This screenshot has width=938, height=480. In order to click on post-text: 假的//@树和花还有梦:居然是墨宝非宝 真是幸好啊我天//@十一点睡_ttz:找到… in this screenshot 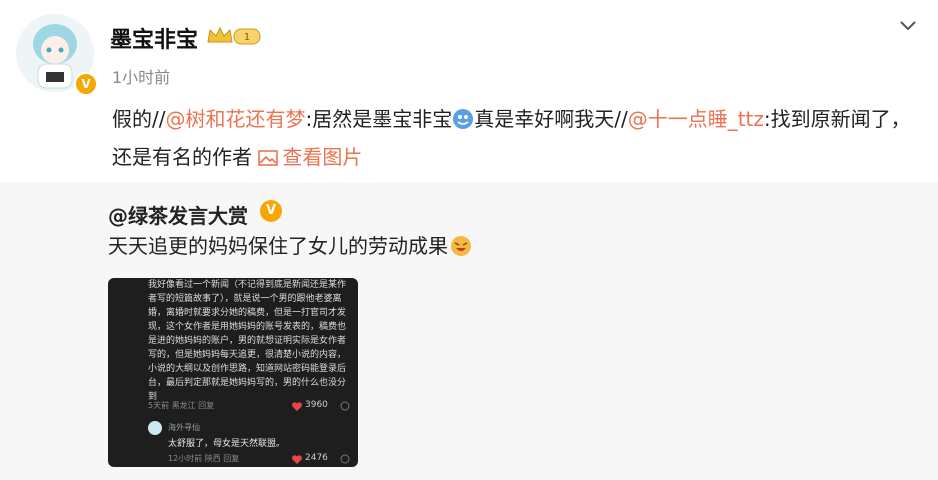, I will do `click(517, 138)`.